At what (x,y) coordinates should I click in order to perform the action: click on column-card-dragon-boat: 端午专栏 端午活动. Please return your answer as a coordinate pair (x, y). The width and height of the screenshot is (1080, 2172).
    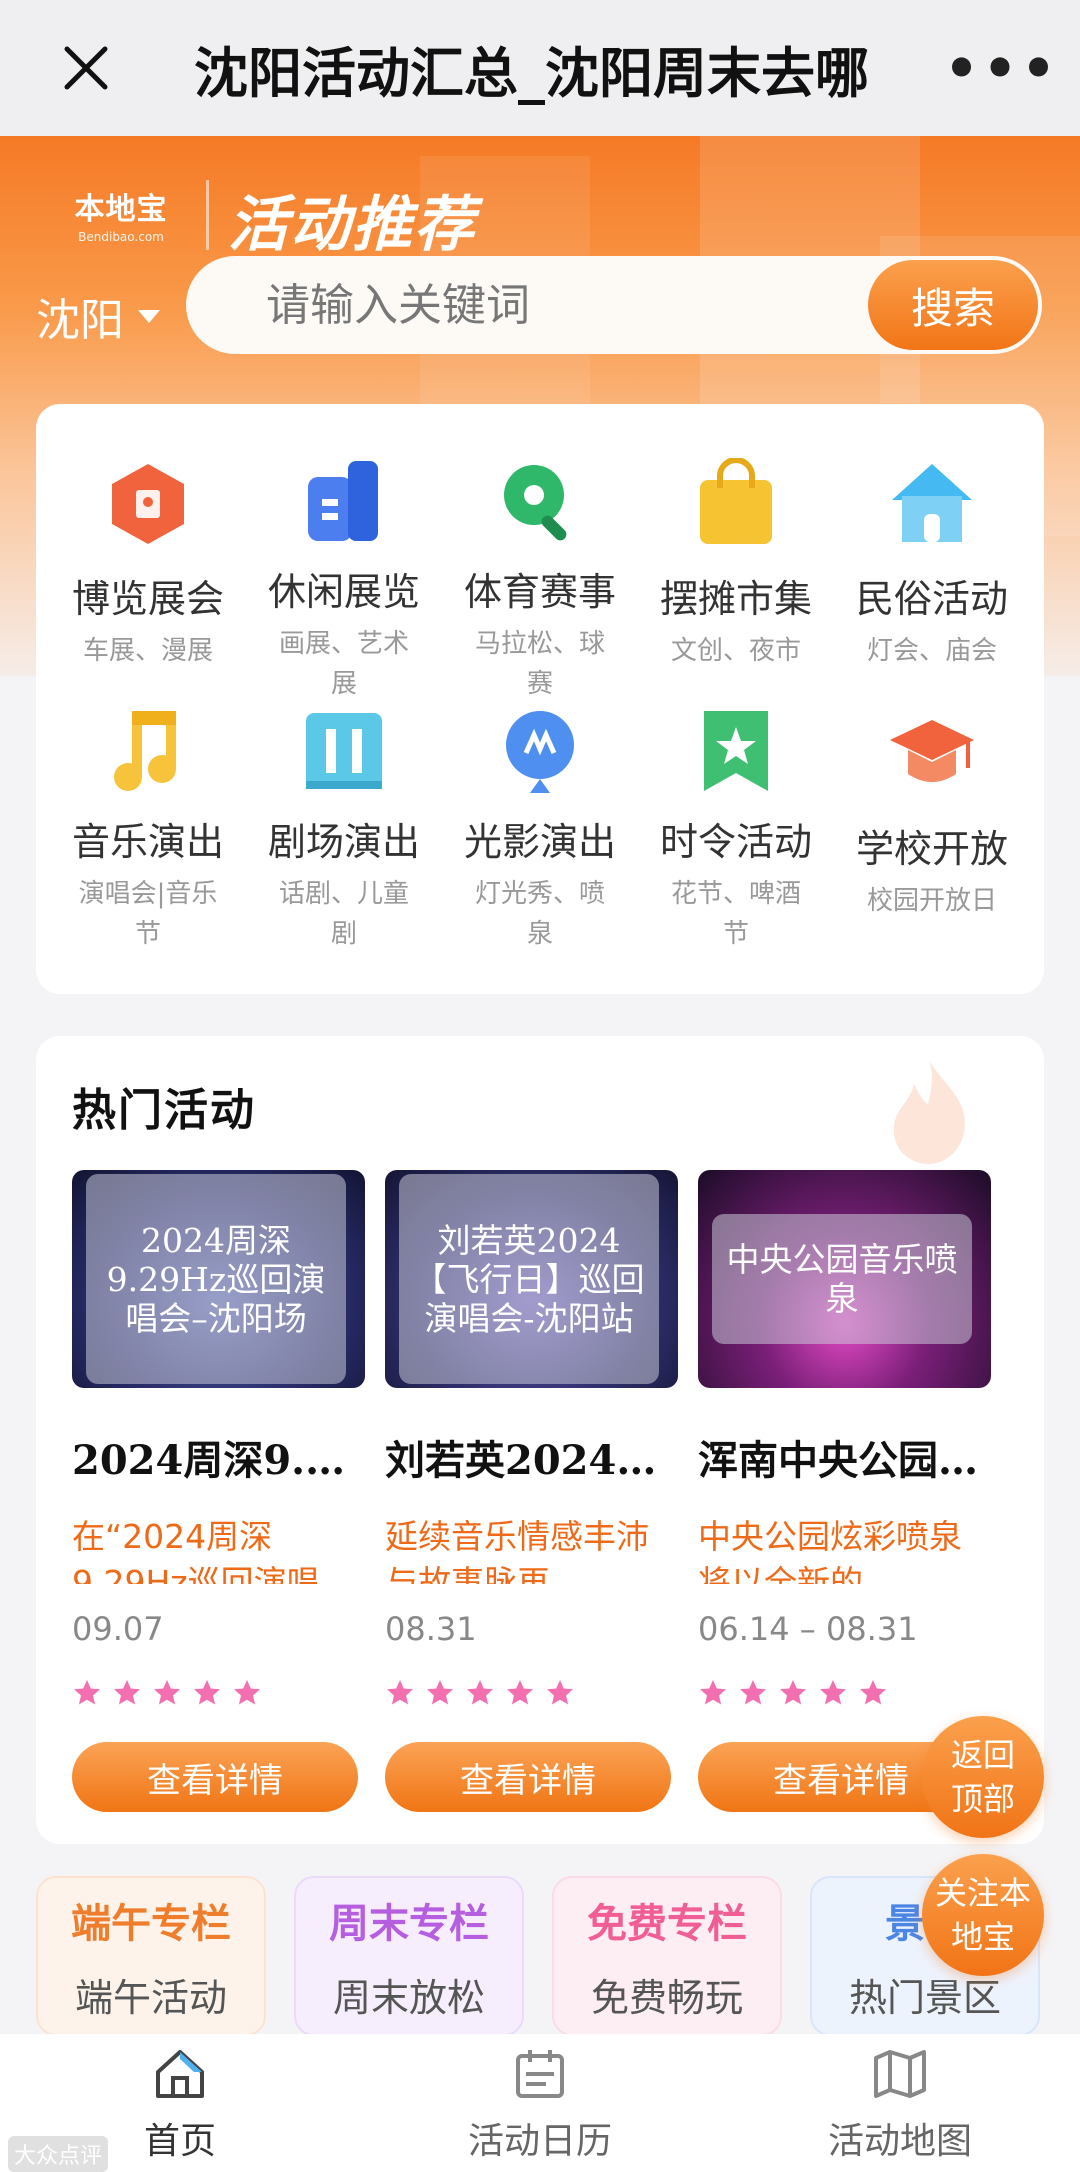
    Looking at the image, I should click on (151, 1956).